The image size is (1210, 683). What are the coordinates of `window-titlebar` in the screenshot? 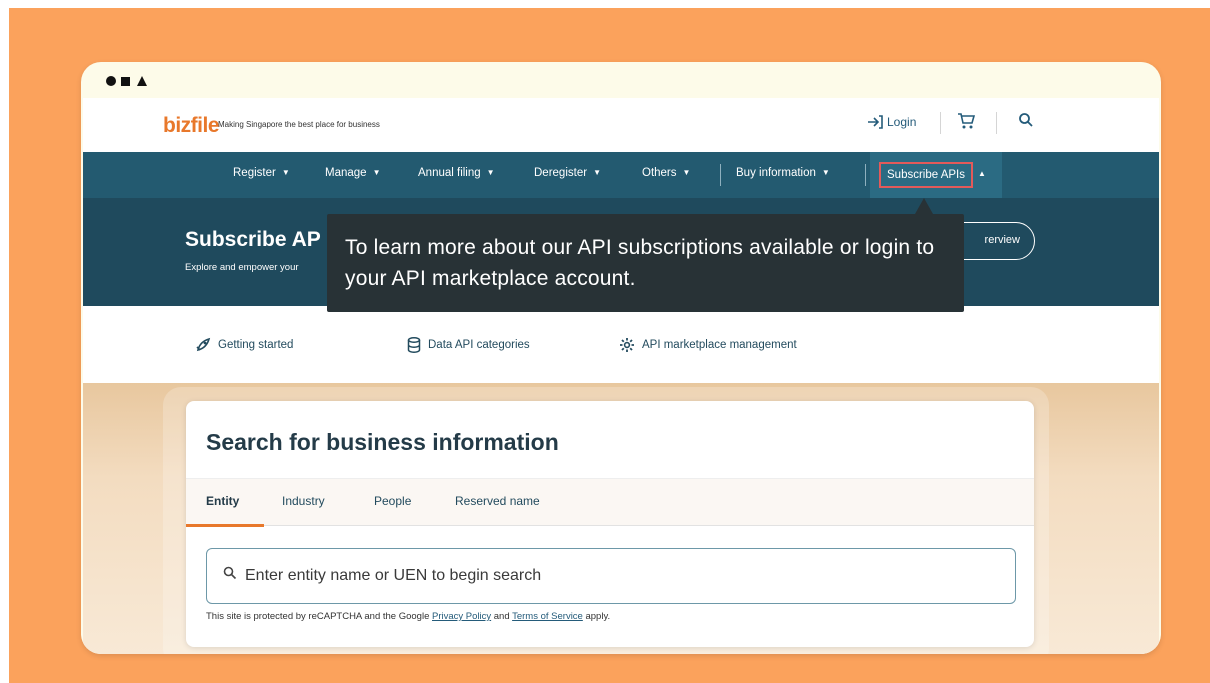 It's located at (621, 80).